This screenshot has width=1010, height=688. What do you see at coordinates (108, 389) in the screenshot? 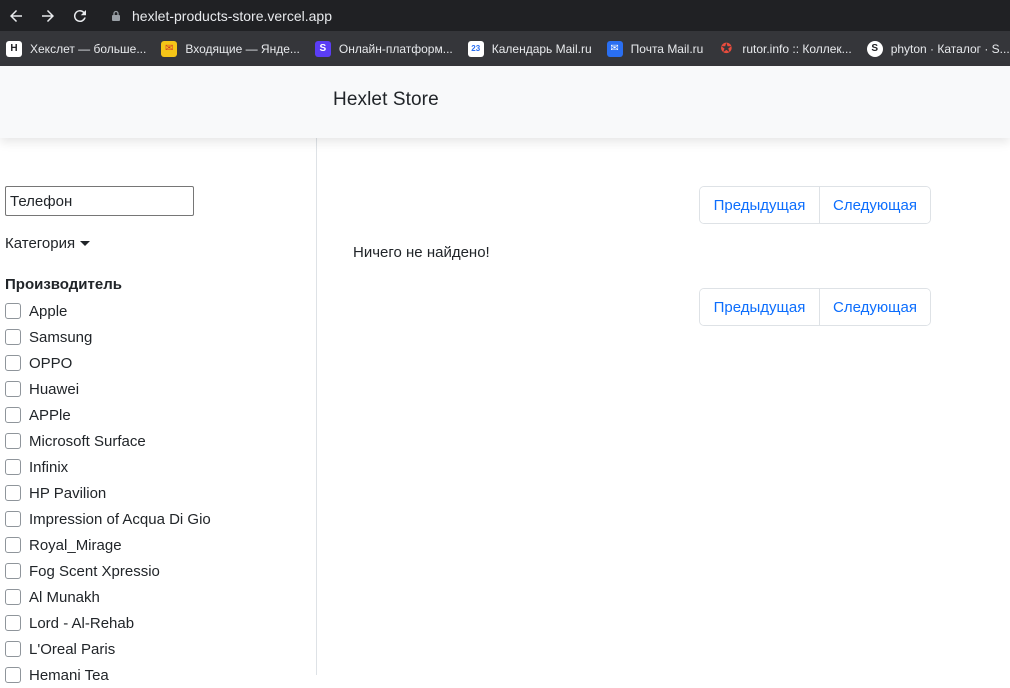
I see `maker-item: Huawei` at bounding box center [108, 389].